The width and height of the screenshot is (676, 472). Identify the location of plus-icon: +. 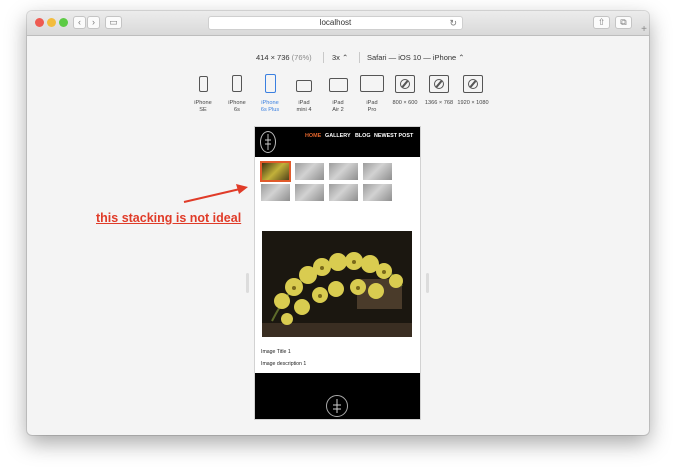
(644, 29).